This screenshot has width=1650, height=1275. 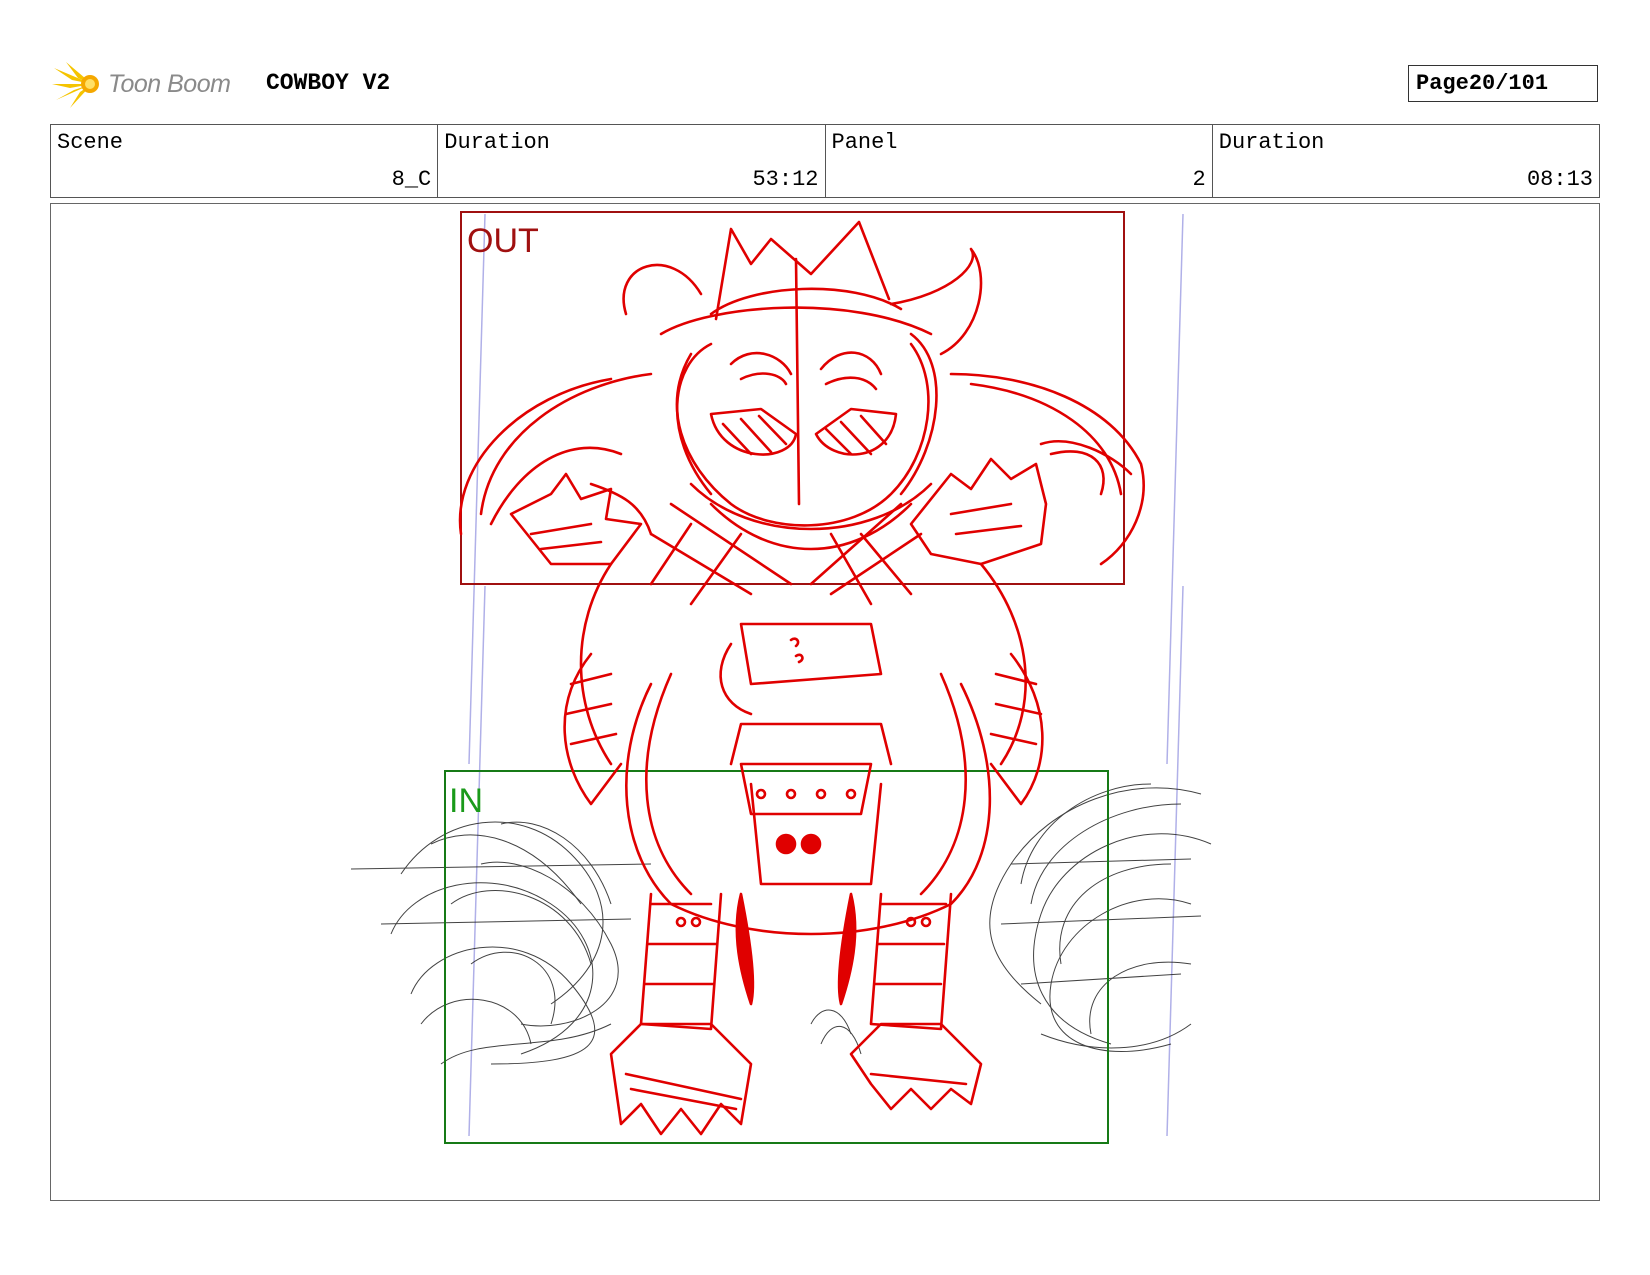 What do you see at coordinates (785, 179) in the screenshot?
I see `scene-duration-value: 53:12` at bounding box center [785, 179].